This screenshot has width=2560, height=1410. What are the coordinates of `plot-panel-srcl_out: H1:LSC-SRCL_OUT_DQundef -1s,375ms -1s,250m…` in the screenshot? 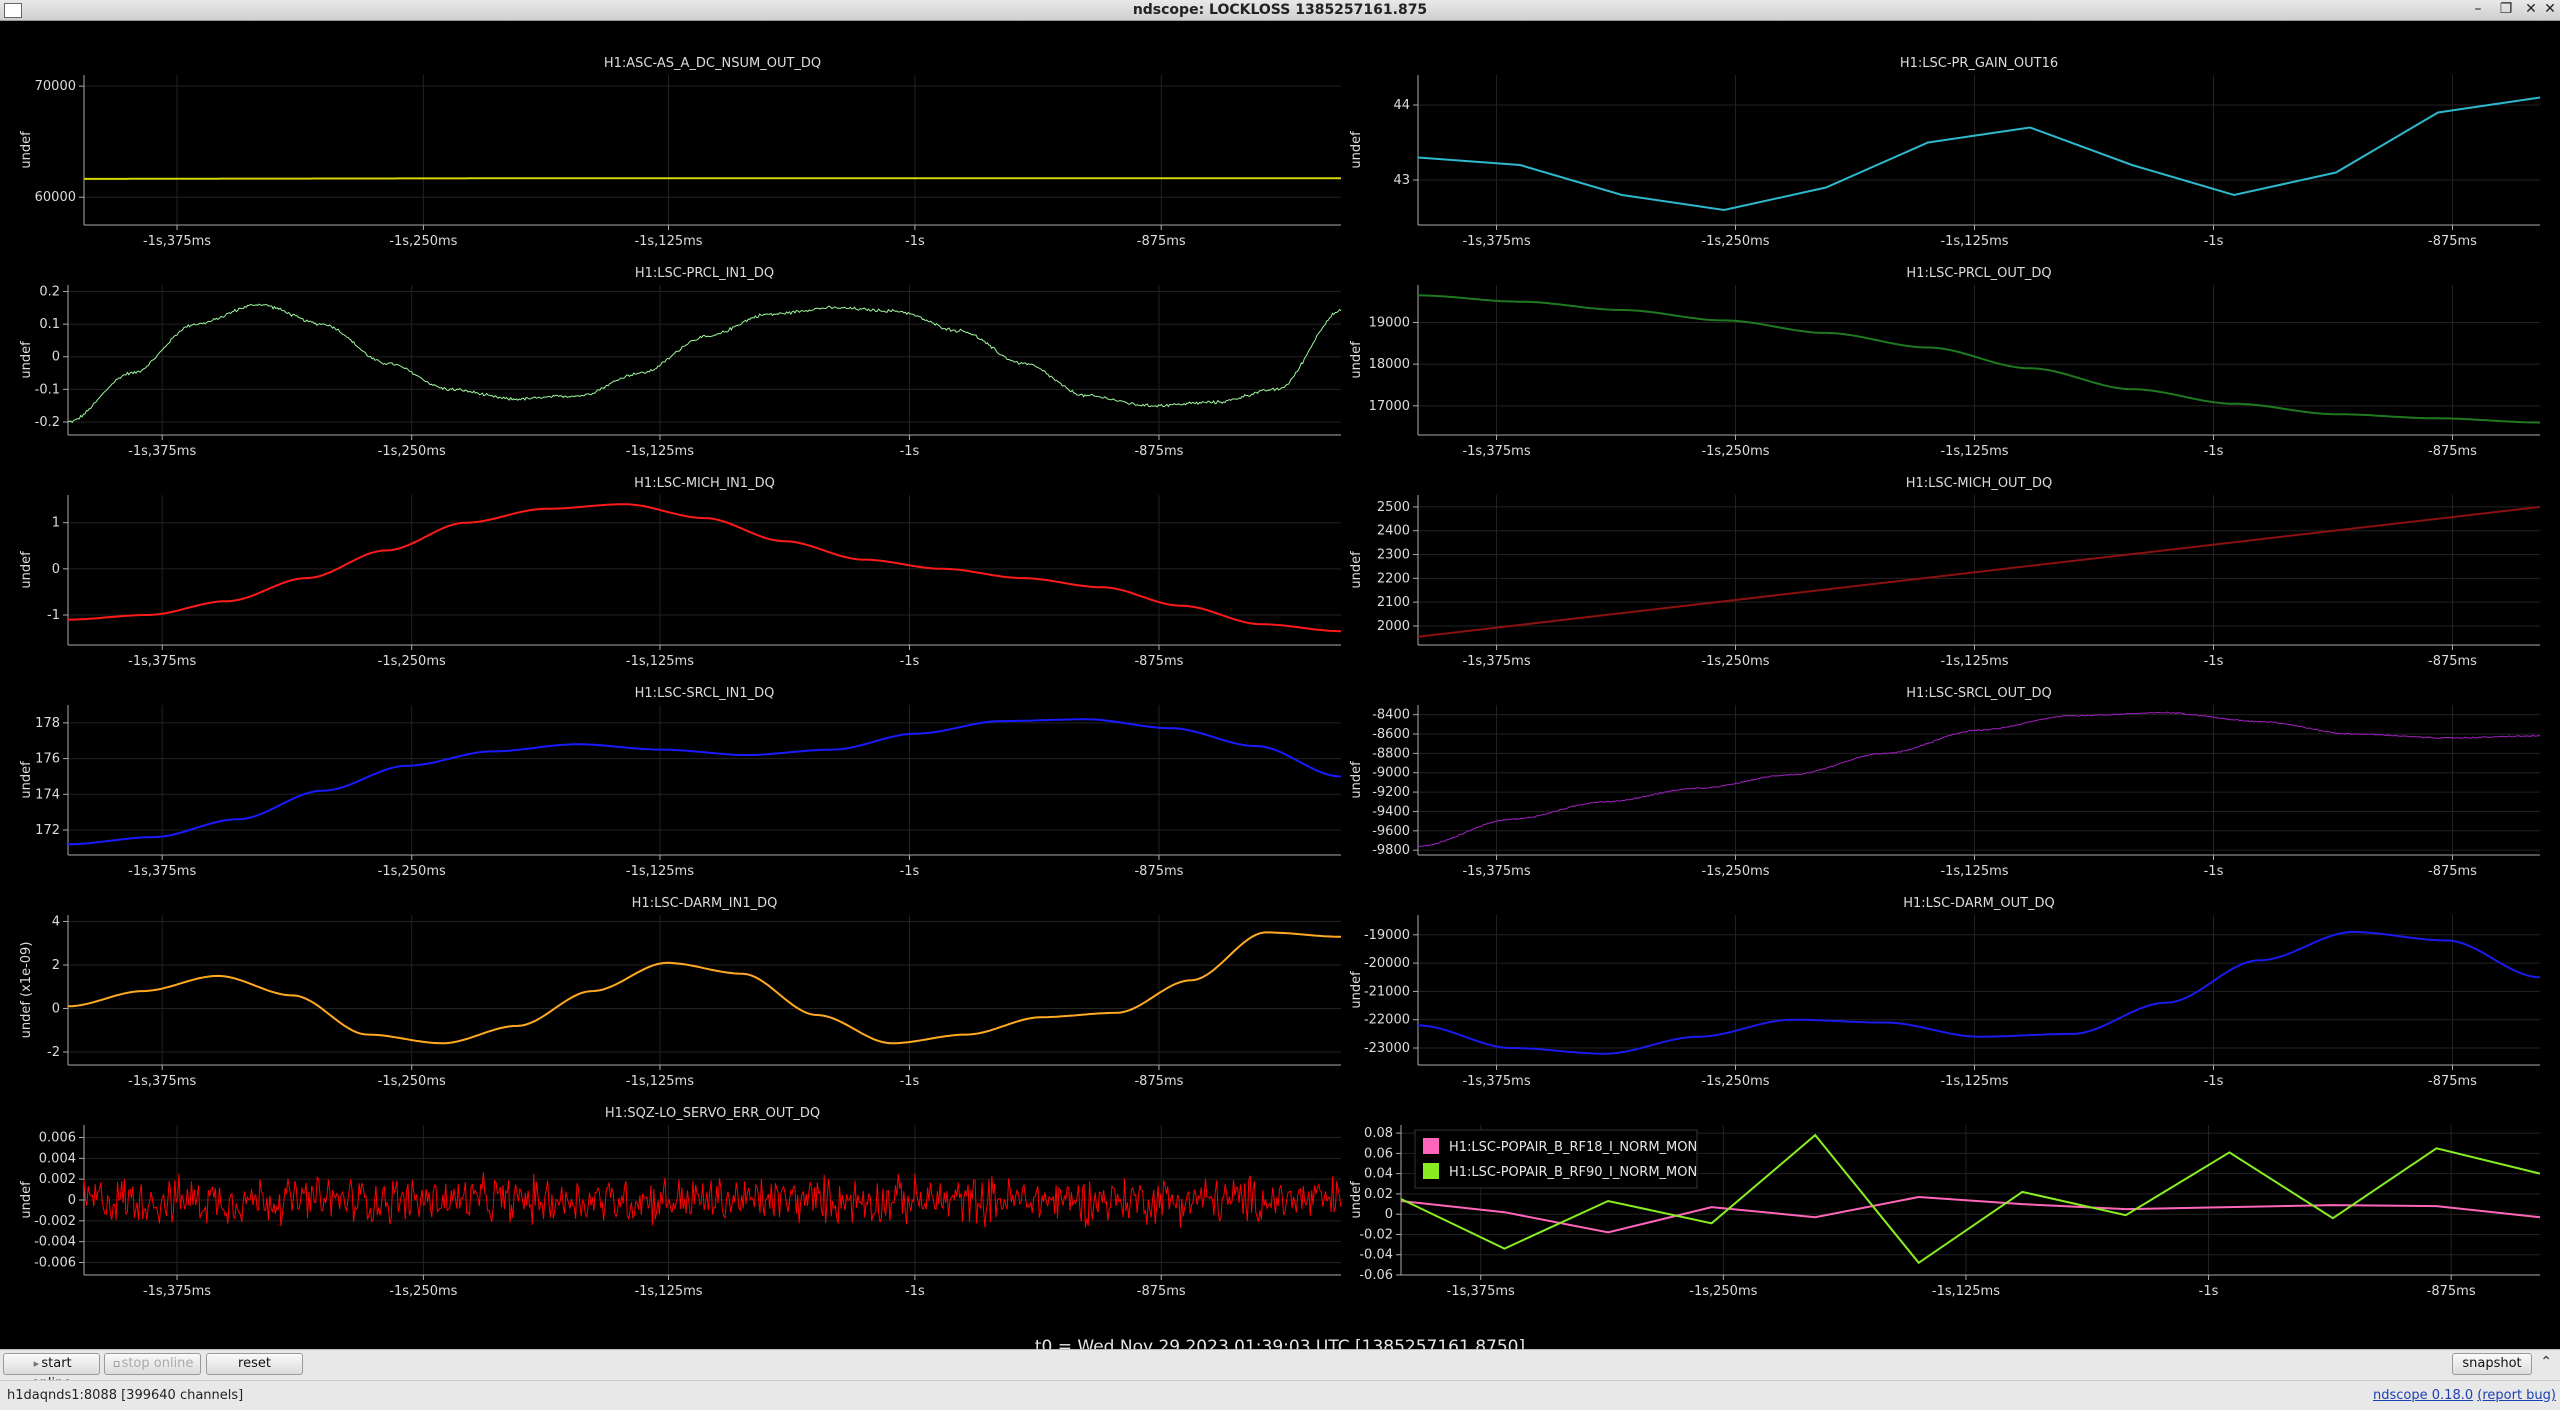 It's located at (1945, 782).